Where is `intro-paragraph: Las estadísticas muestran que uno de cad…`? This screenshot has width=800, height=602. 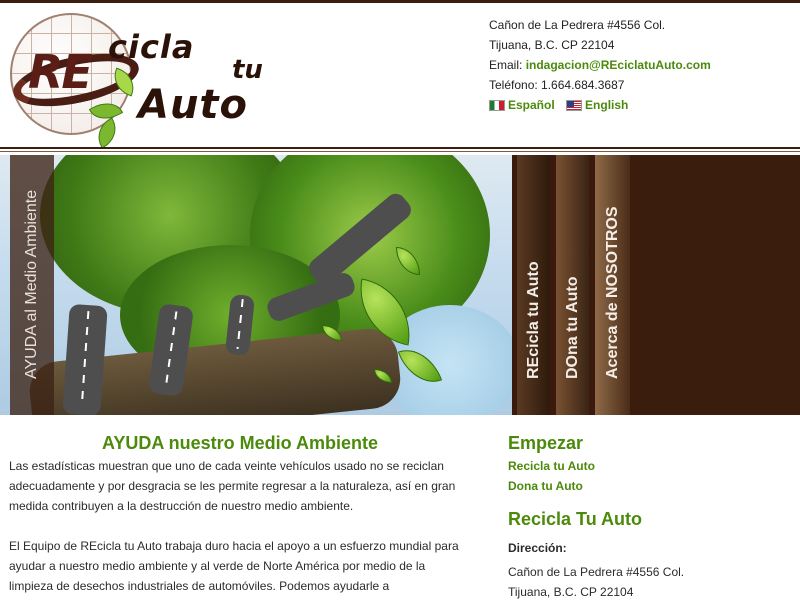
intro-paragraph: Las estadísticas muestran que uno de cad… is located at coordinates (232, 486).